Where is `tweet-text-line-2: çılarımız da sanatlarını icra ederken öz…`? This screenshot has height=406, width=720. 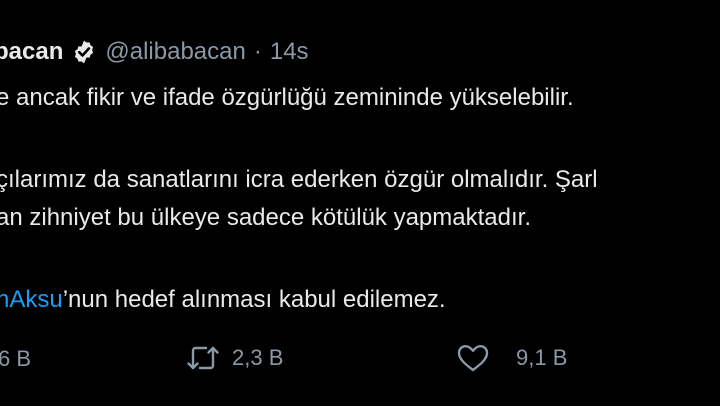 tweet-text-line-2: çılarımız da sanatlarını icra ederken öz… is located at coordinates (299, 179).